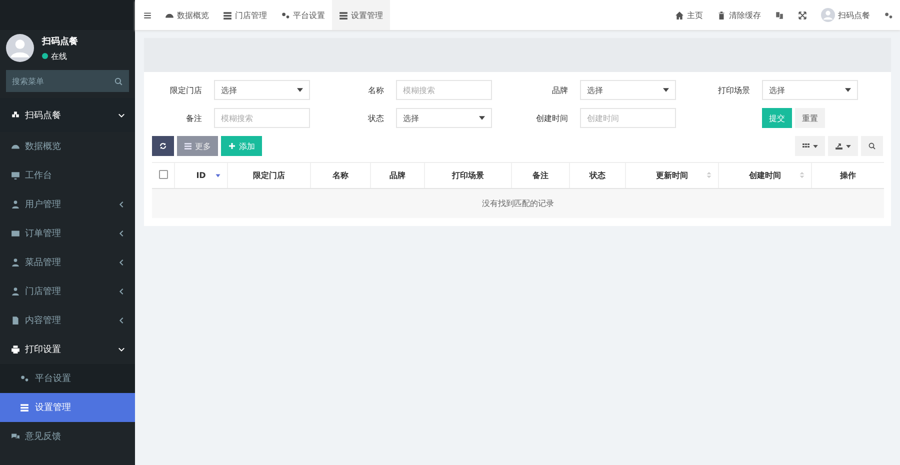  What do you see at coordinates (67, 436) in the screenshot?
I see `menu-item: 意见反馈` at bounding box center [67, 436].